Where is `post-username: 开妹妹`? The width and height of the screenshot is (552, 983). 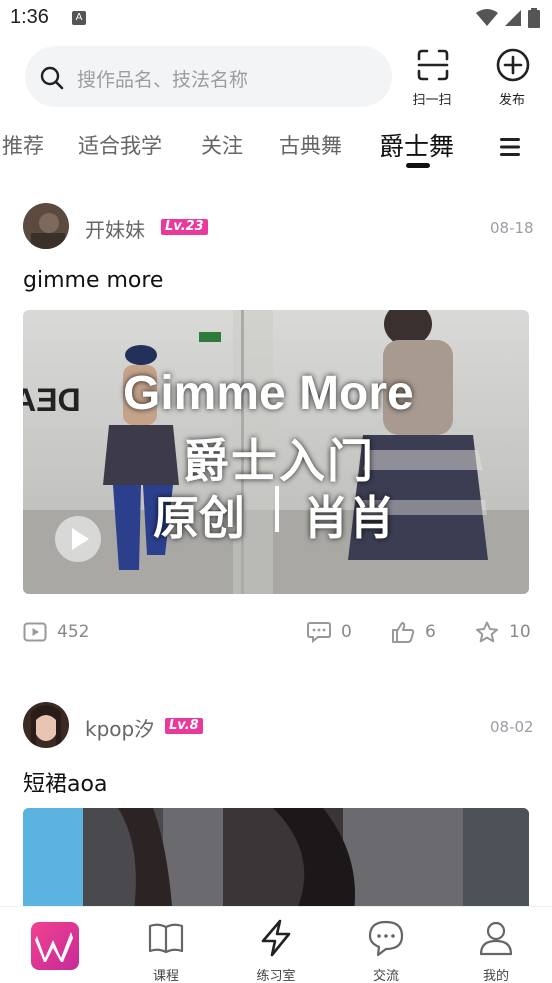
post-username: 开妹妹 is located at coordinates (115, 228).